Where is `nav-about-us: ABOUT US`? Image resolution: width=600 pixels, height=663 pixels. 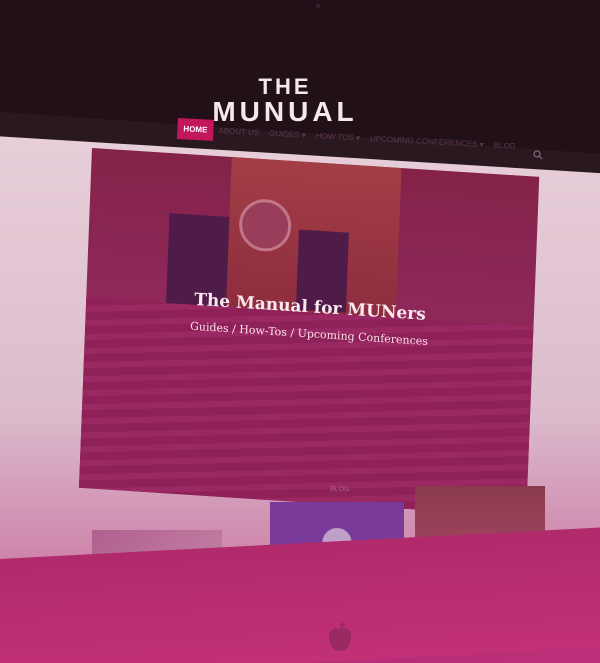 nav-about-us: ABOUT US is located at coordinates (239, 132).